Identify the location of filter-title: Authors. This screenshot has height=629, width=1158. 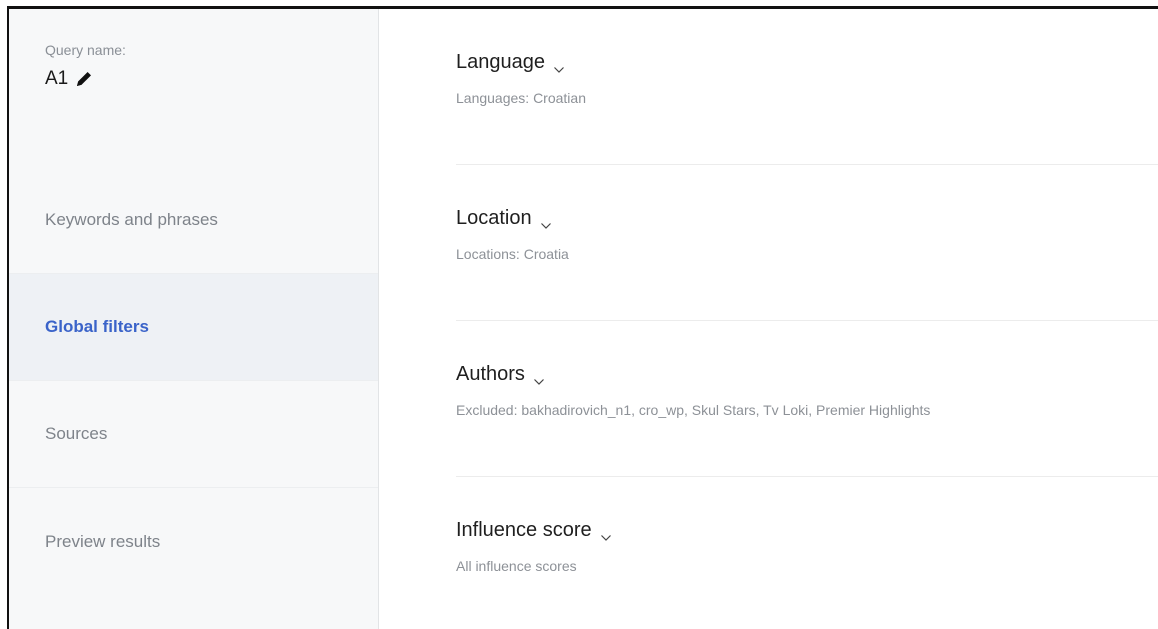
(490, 374).